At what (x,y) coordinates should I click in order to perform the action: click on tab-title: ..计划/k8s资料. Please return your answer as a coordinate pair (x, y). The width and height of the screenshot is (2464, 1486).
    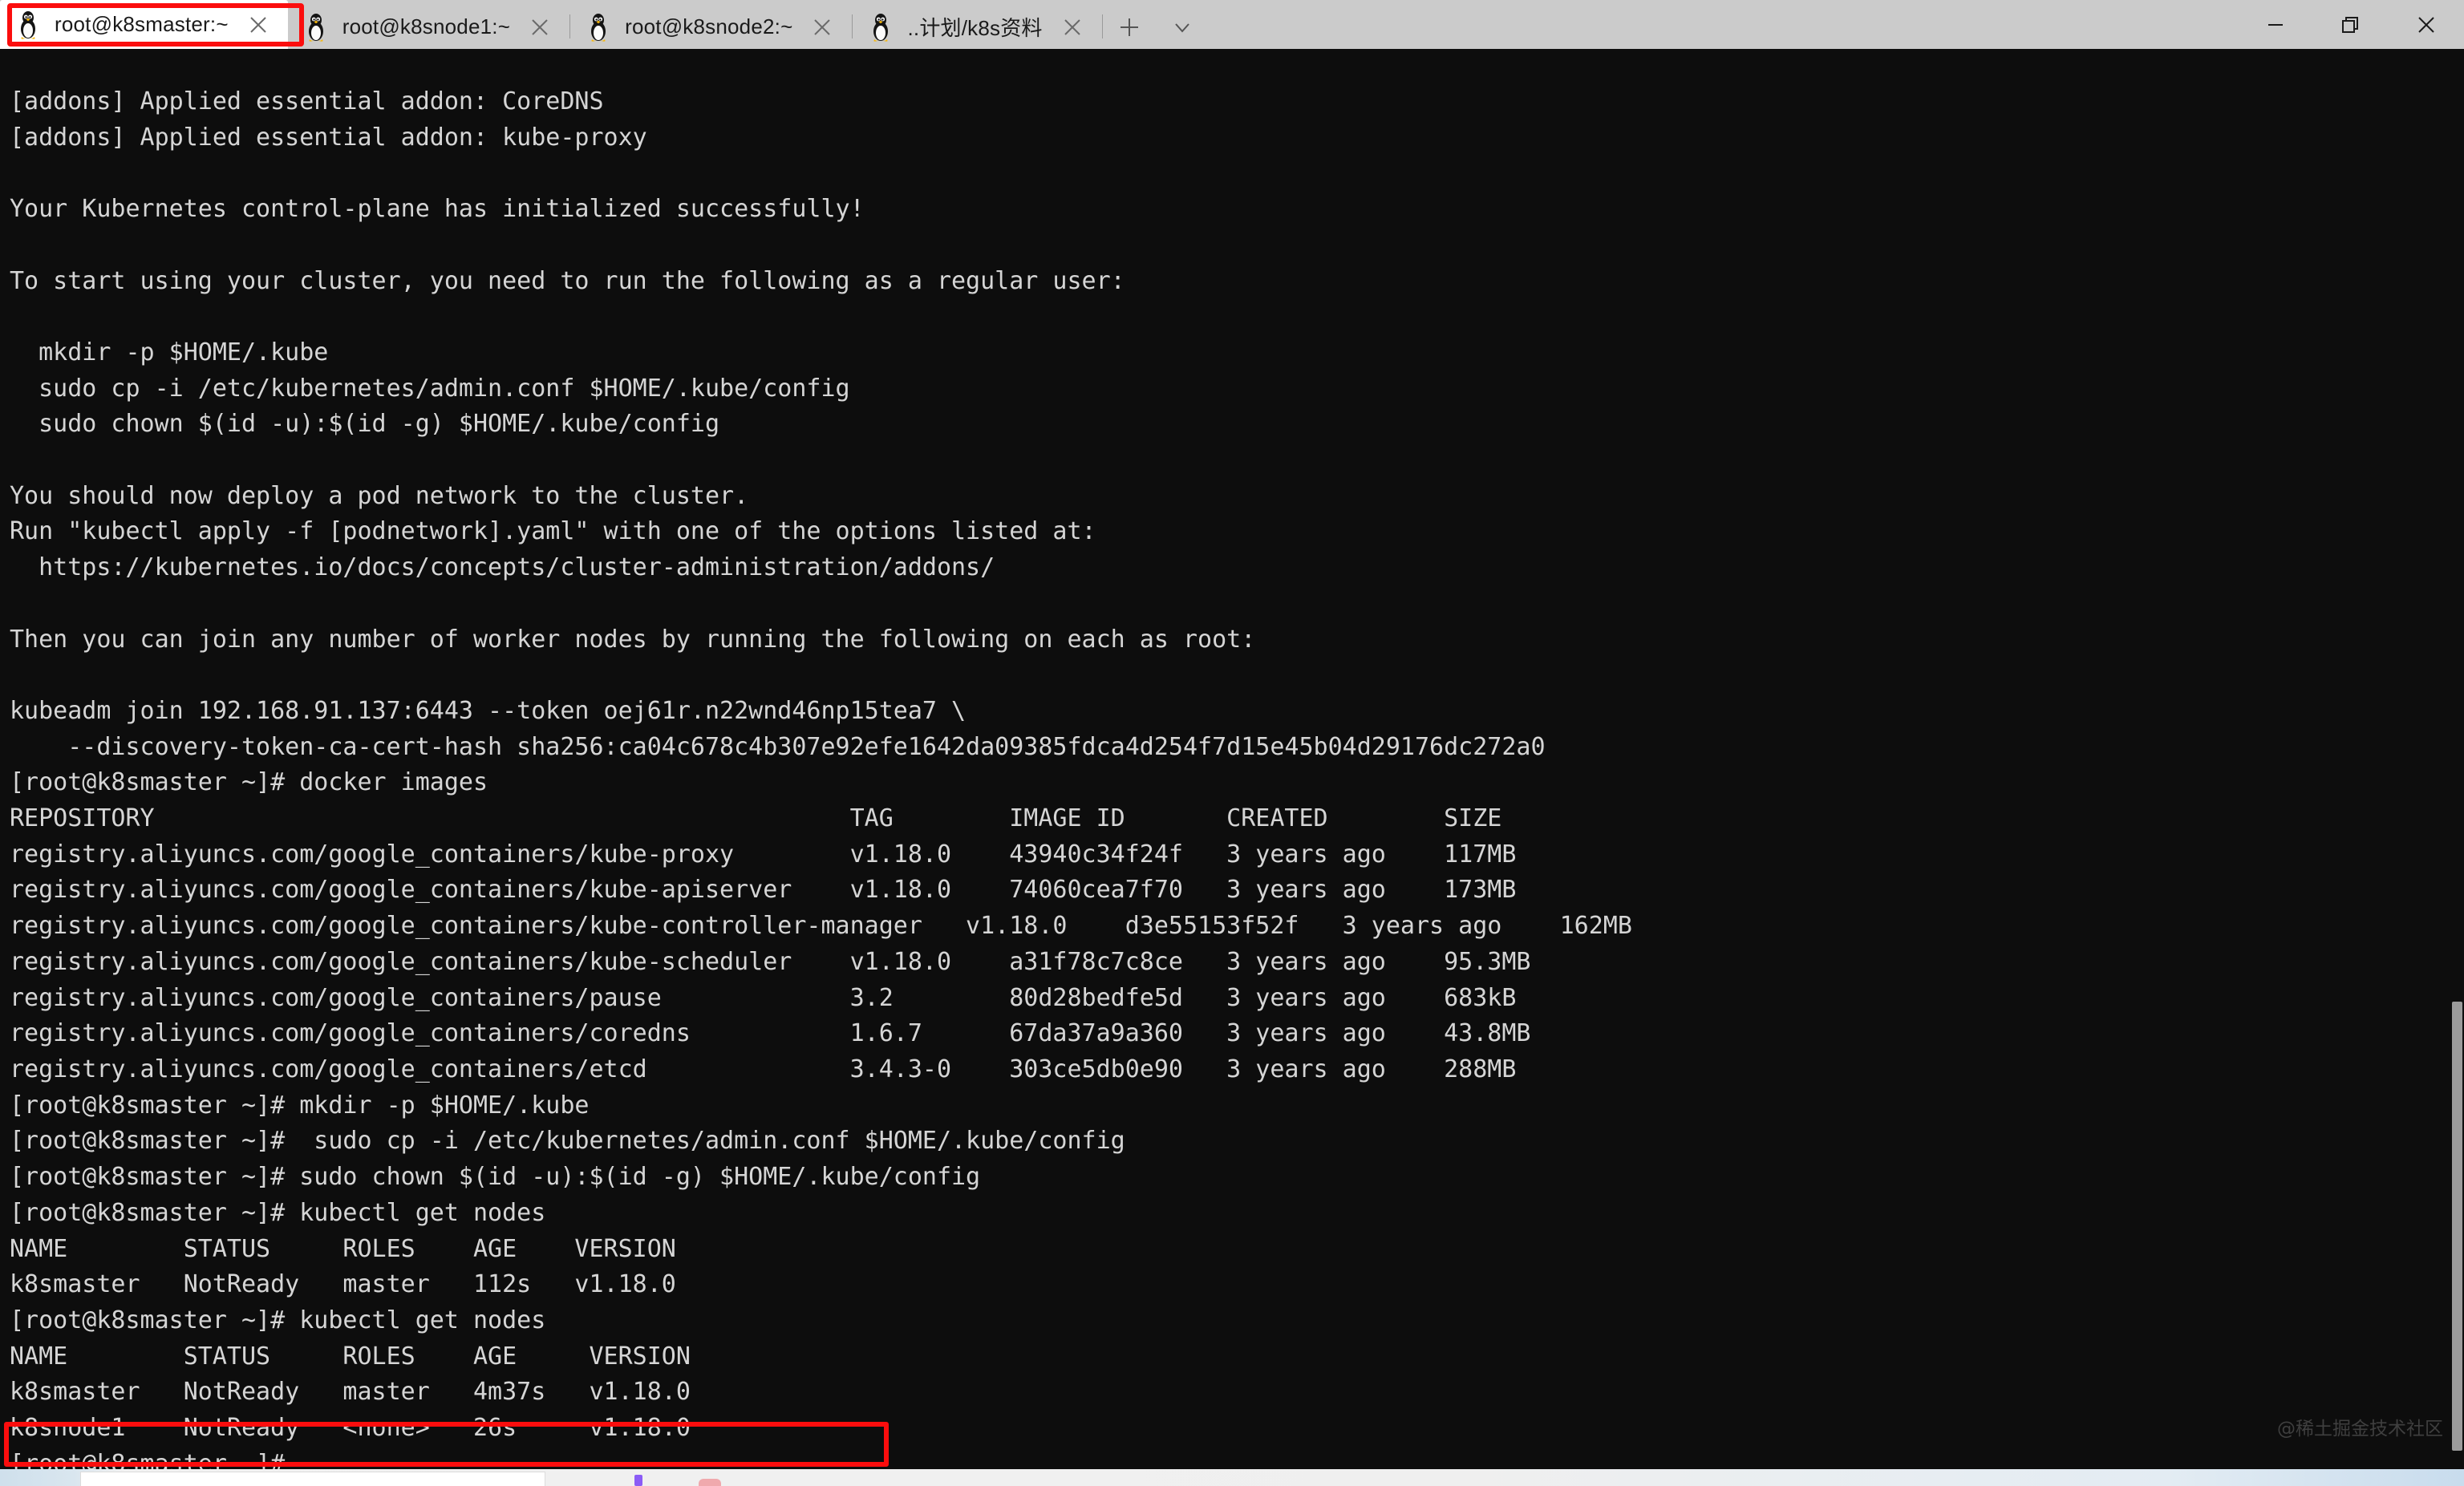
    Looking at the image, I should click on (975, 28).